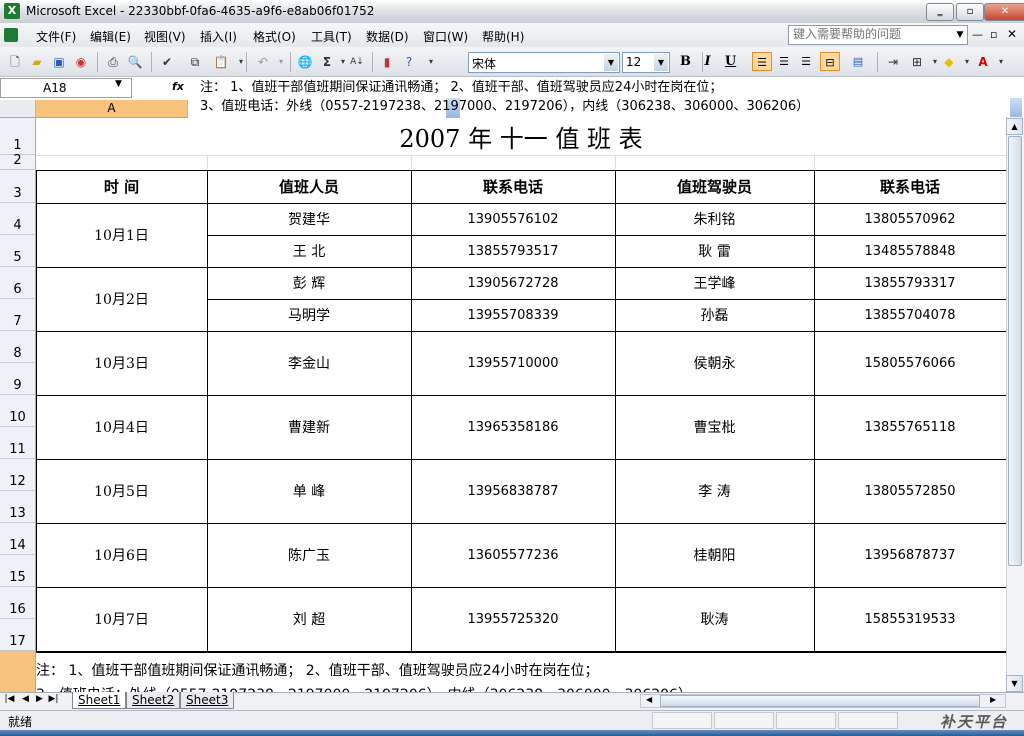 This screenshot has width=1024, height=736. Describe the element at coordinates (910, 363) in the screenshot. I see `driver-phone-cell: 15805576066` at that location.